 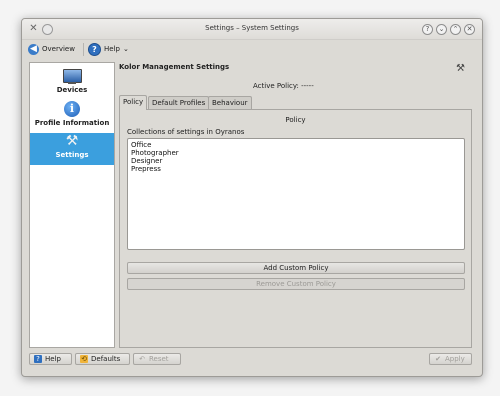 I want to click on sidebar-item-label: Profile Information, so click(x=72, y=123).